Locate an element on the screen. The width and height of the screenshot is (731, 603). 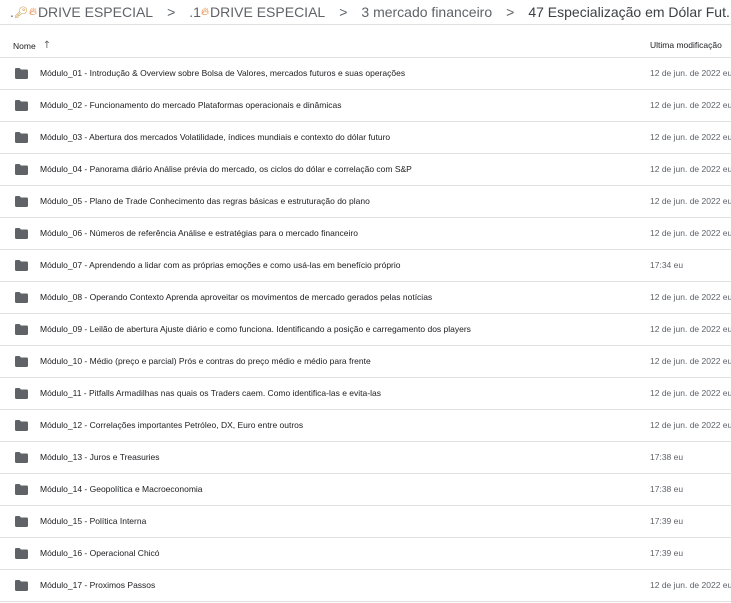
breadcrumb-item-drive-especial: . 🔑︎ 🔥︎ DRIVE ESPECIAL is located at coordinates (78, 12).